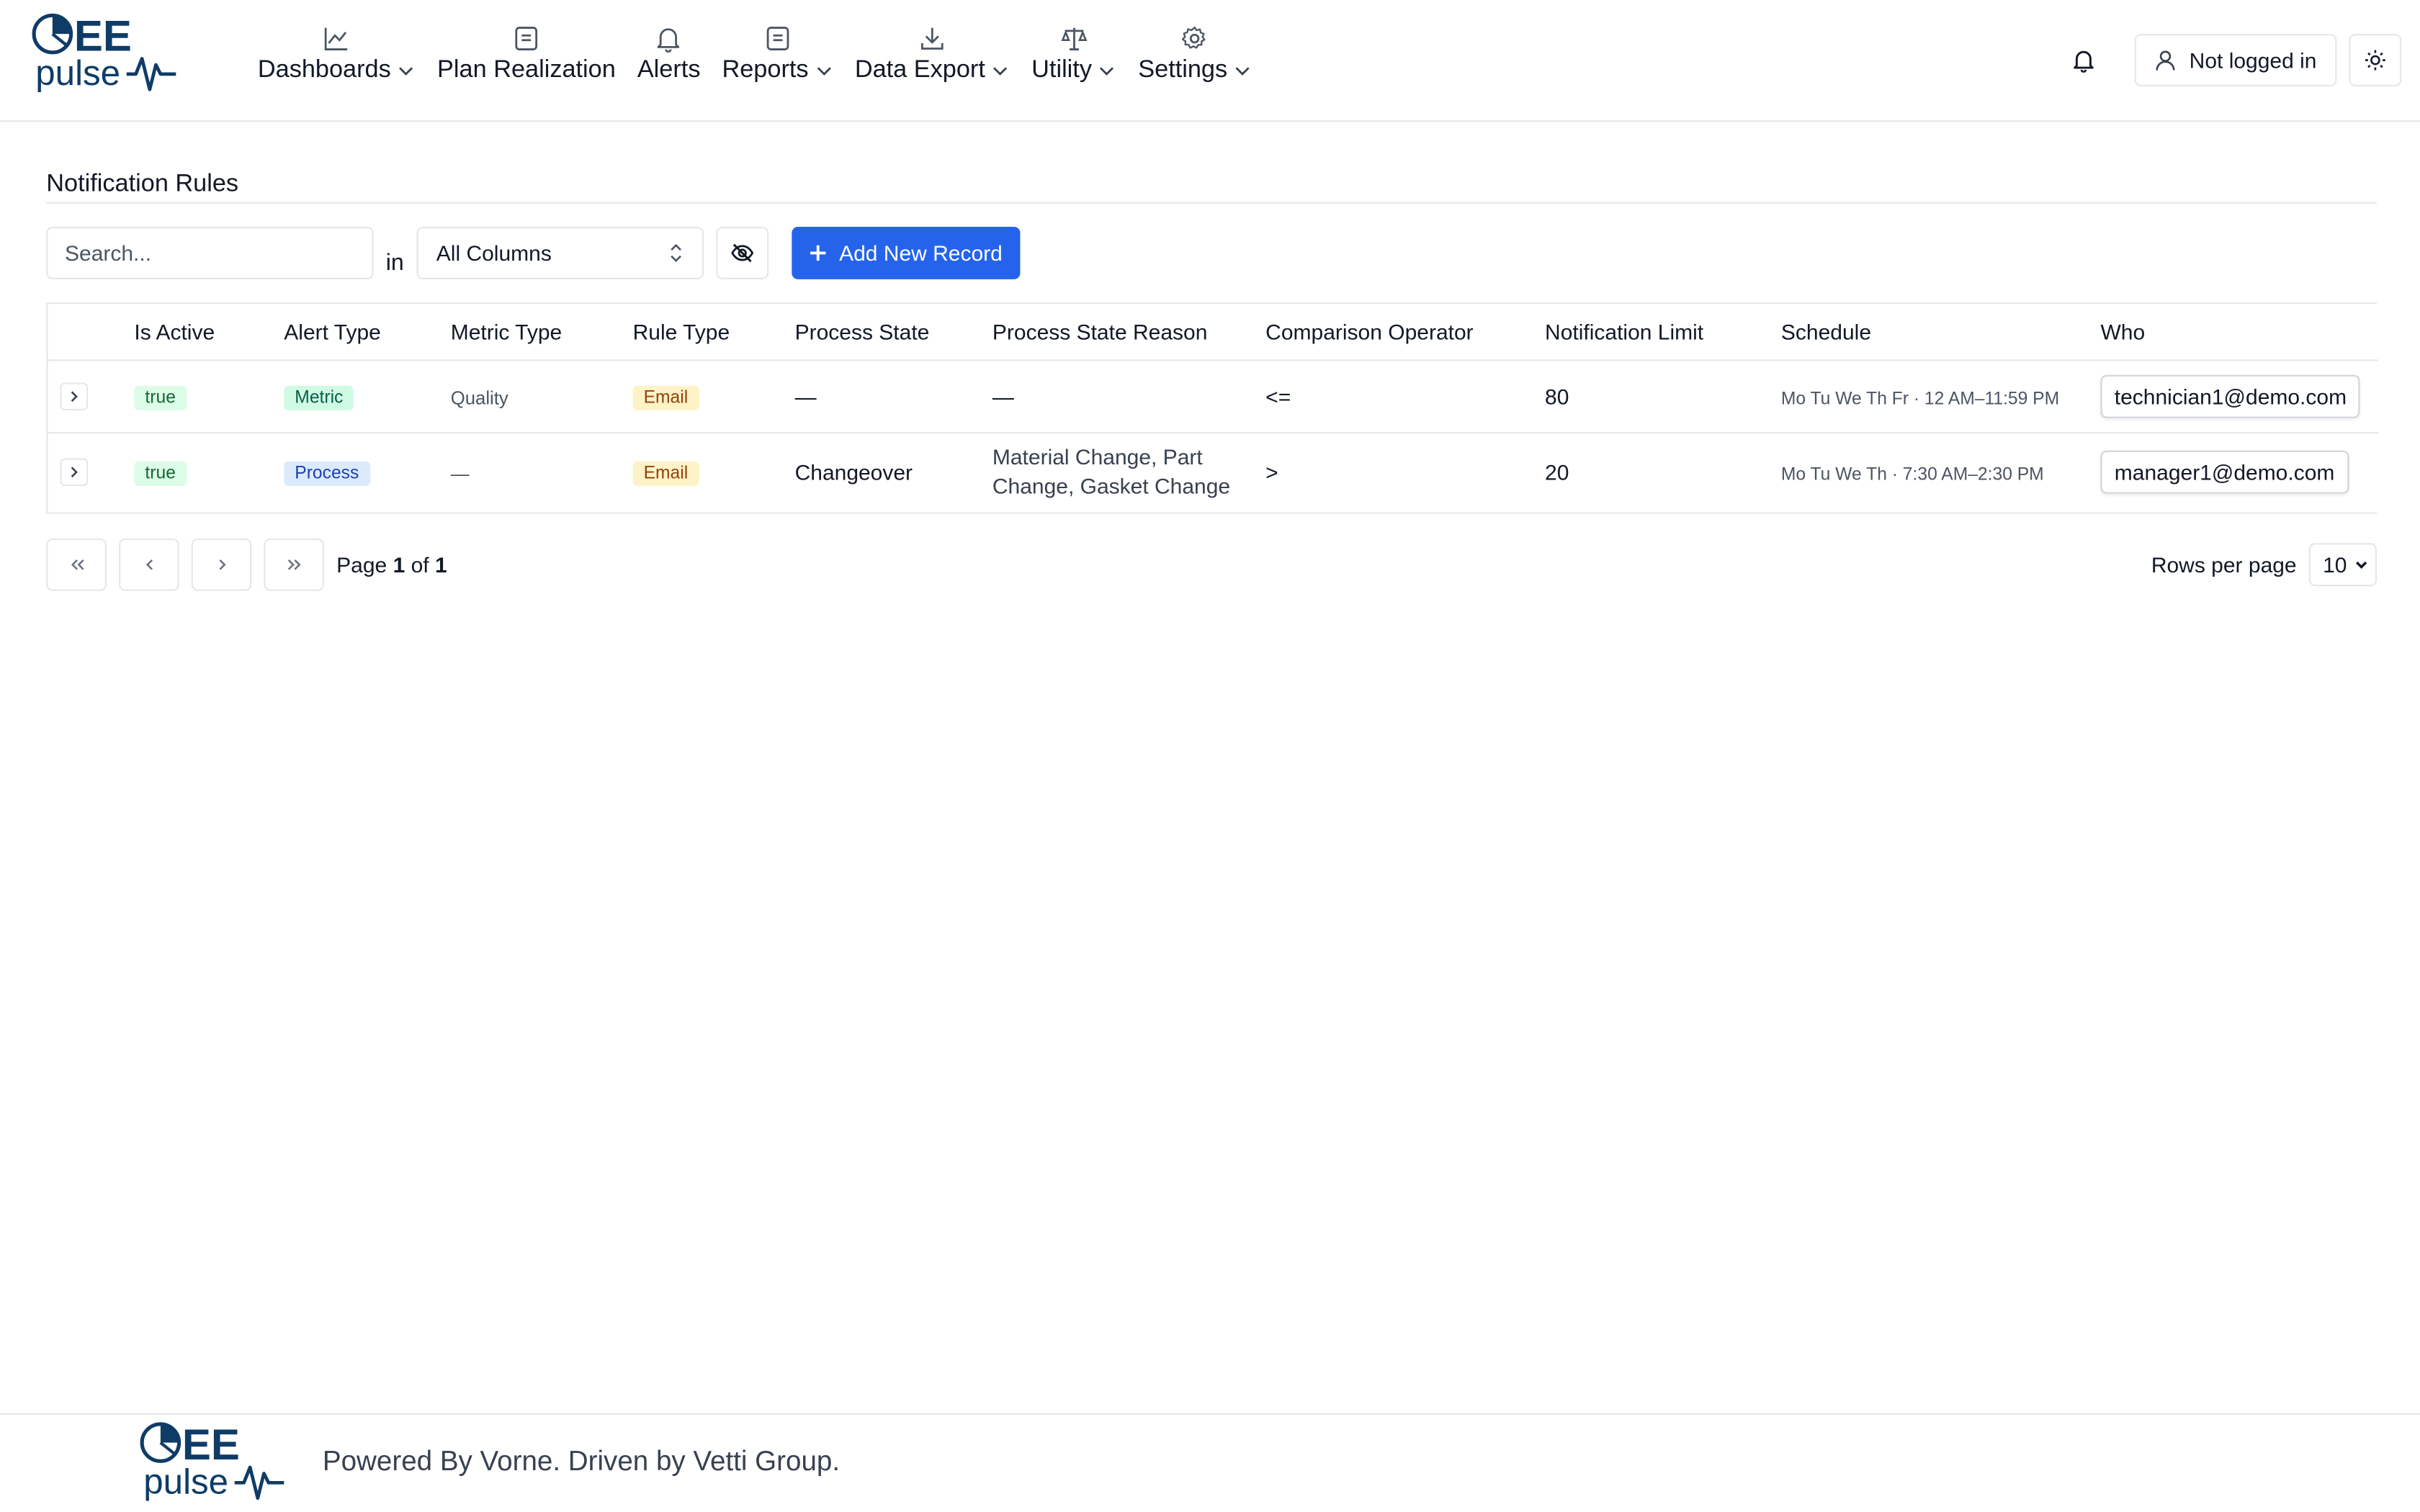 The image size is (2420, 1512). I want to click on col-notification-limit: Notification Limit, so click(1650, 332).